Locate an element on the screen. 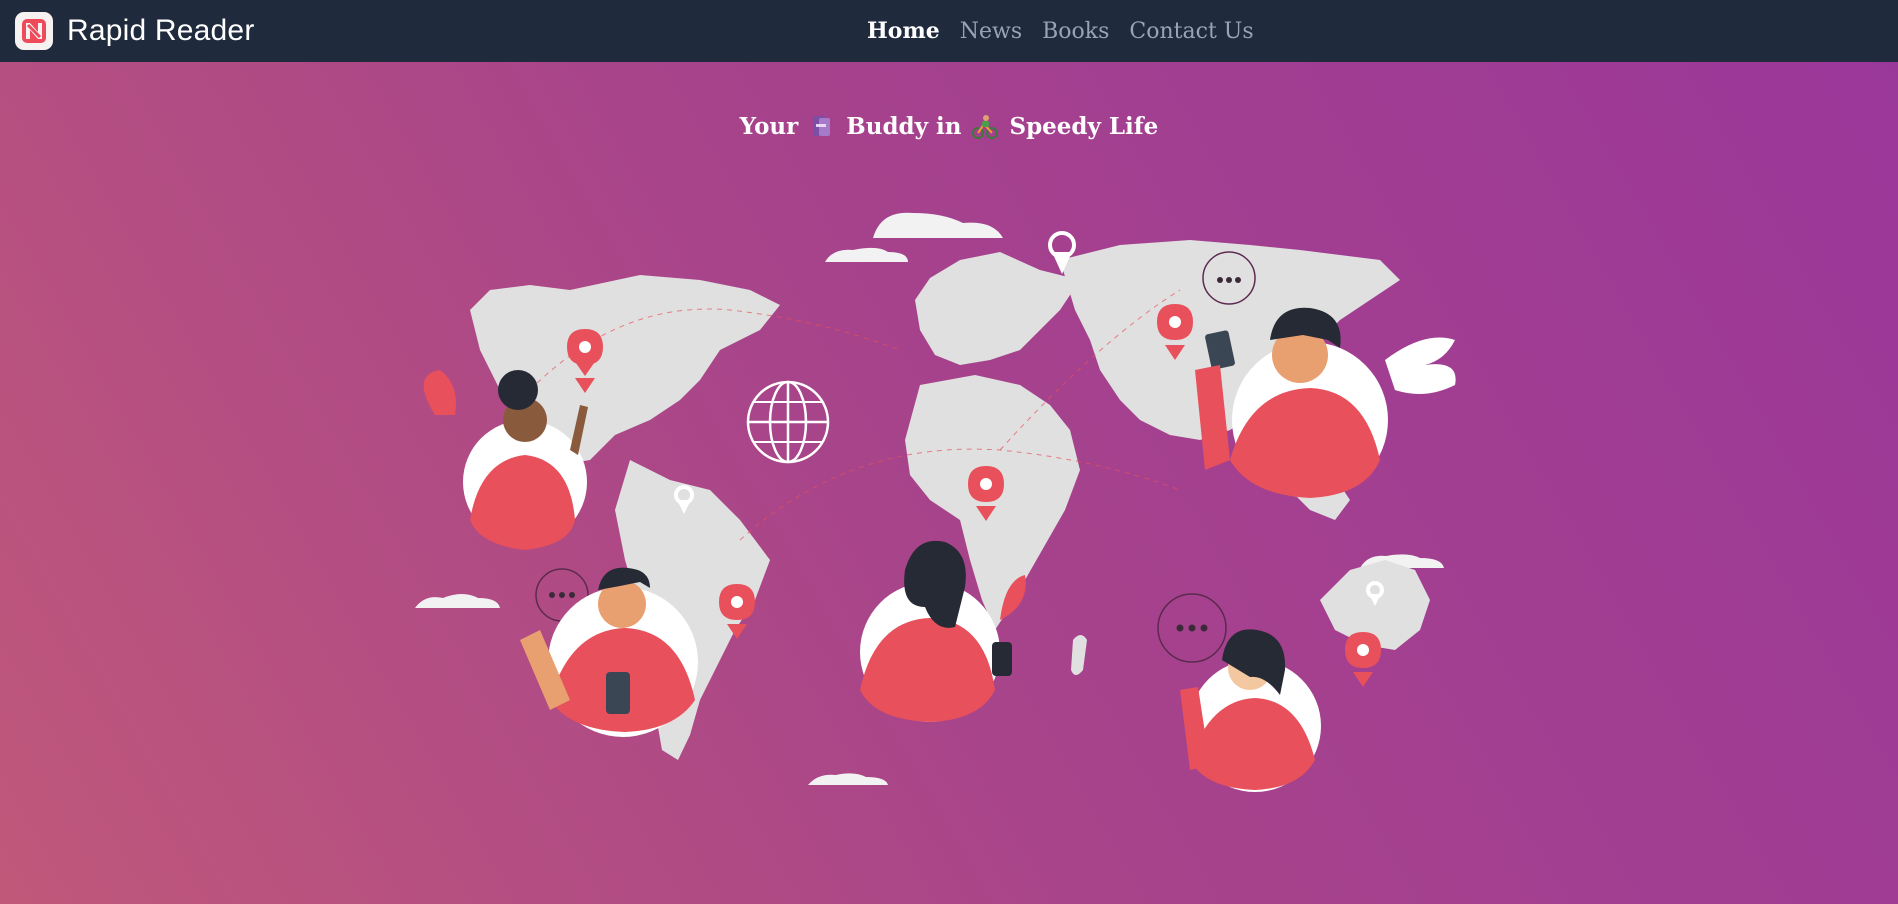  hero-title-part3: Speedy Life is located at coordinates (1084, 126).